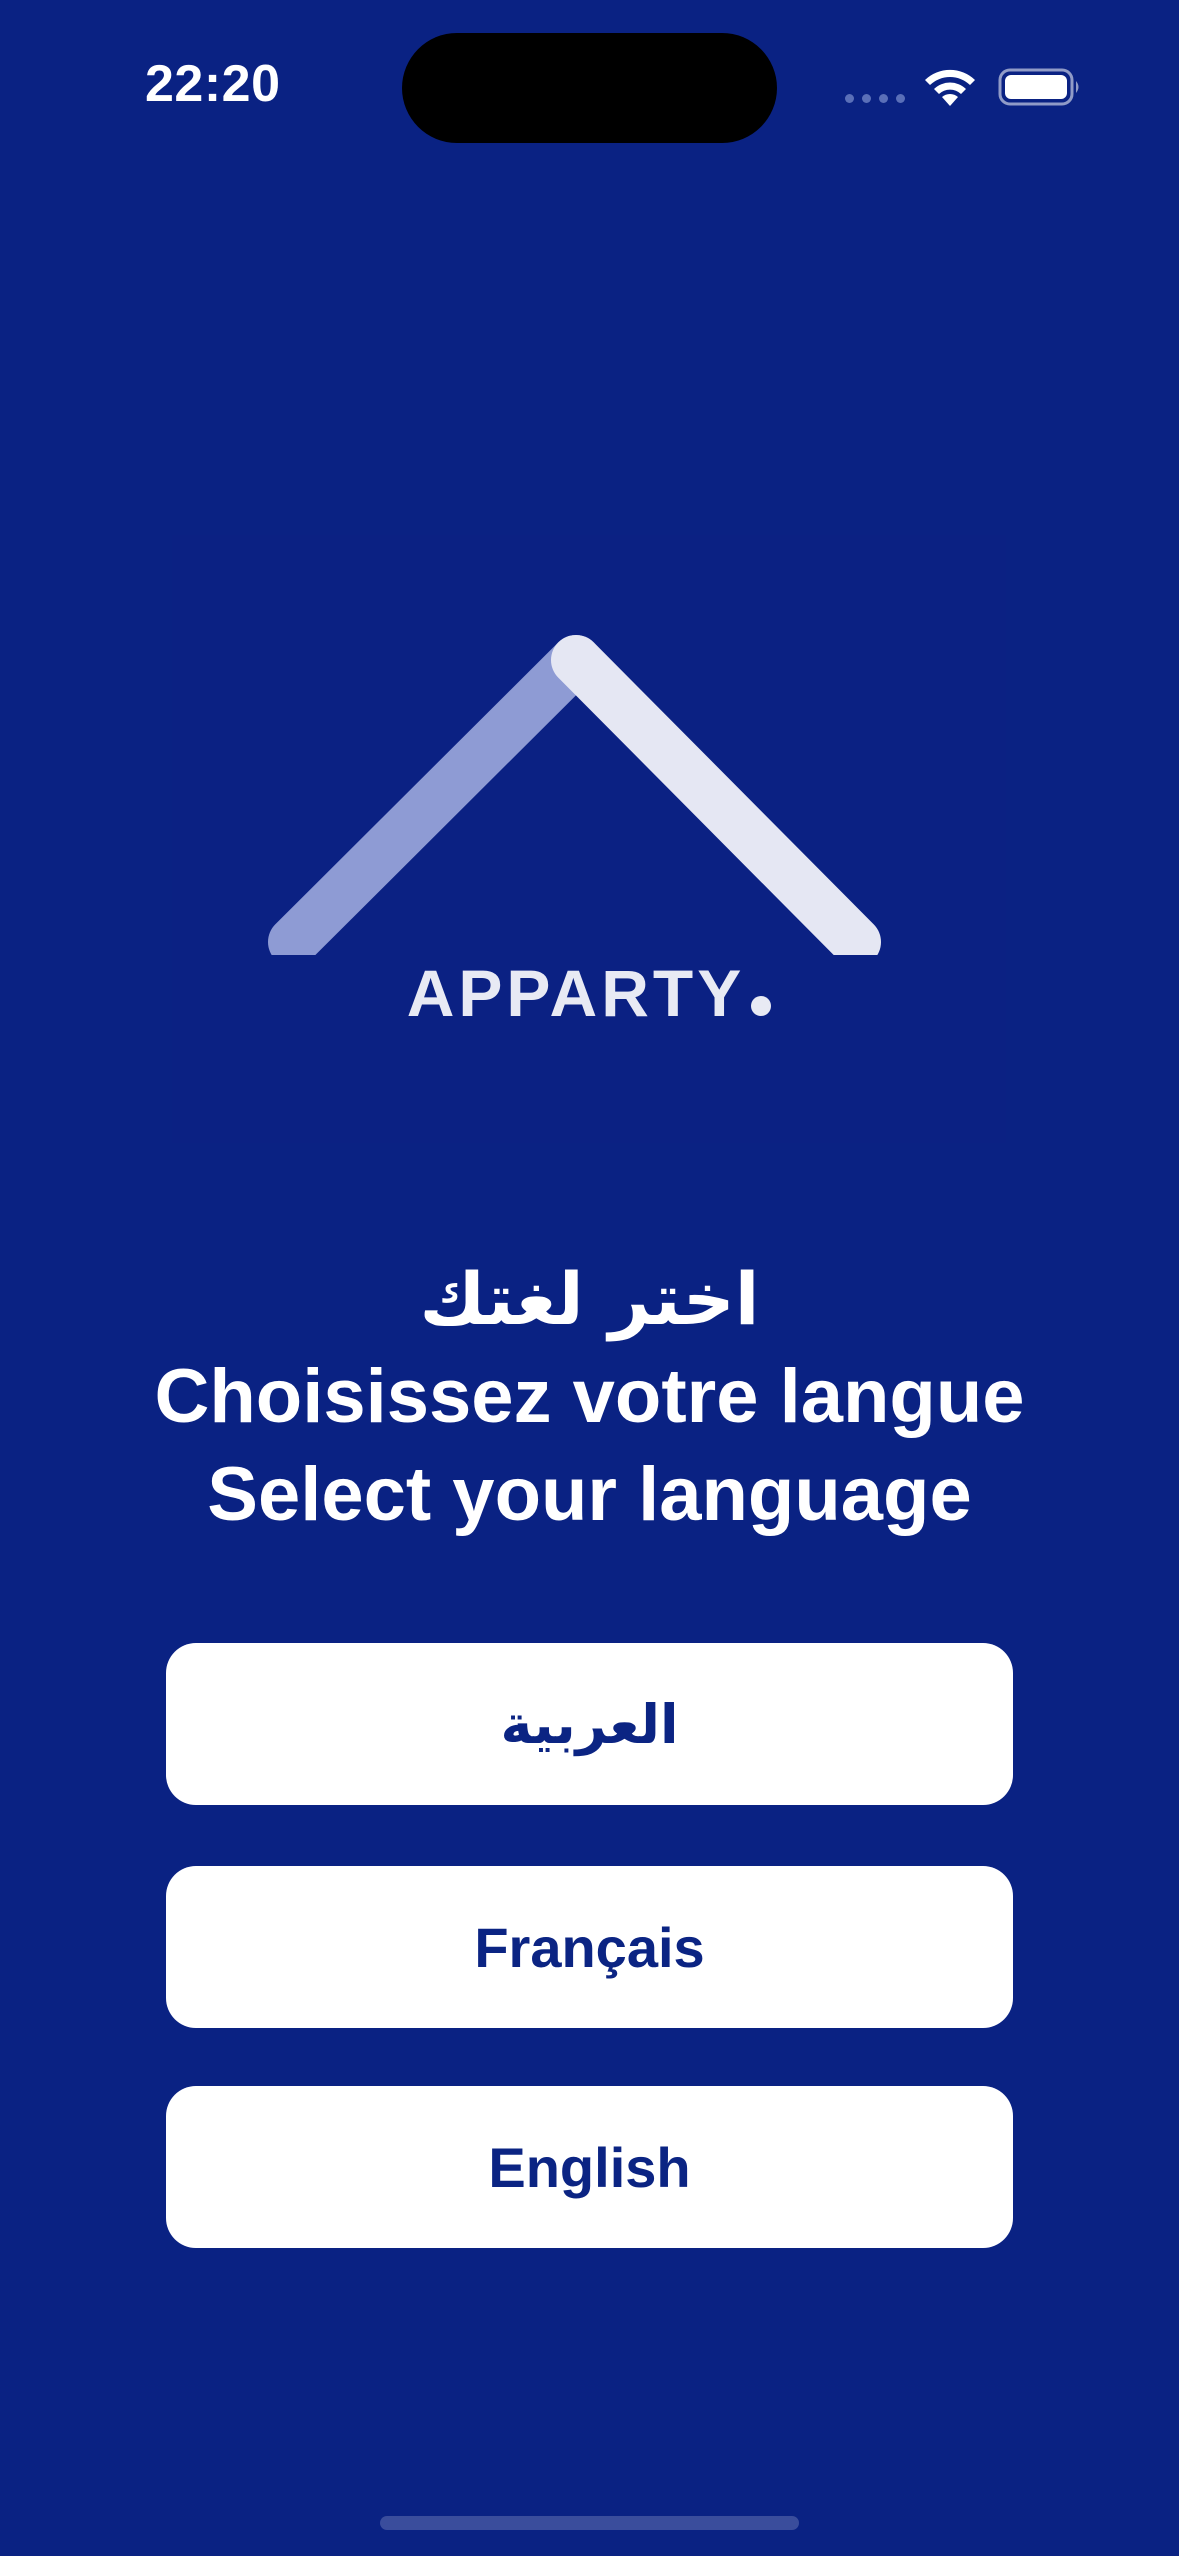 The image size is (1179, 2556). I want to click on arabic-language-button: العربية, so click(589, 1724).